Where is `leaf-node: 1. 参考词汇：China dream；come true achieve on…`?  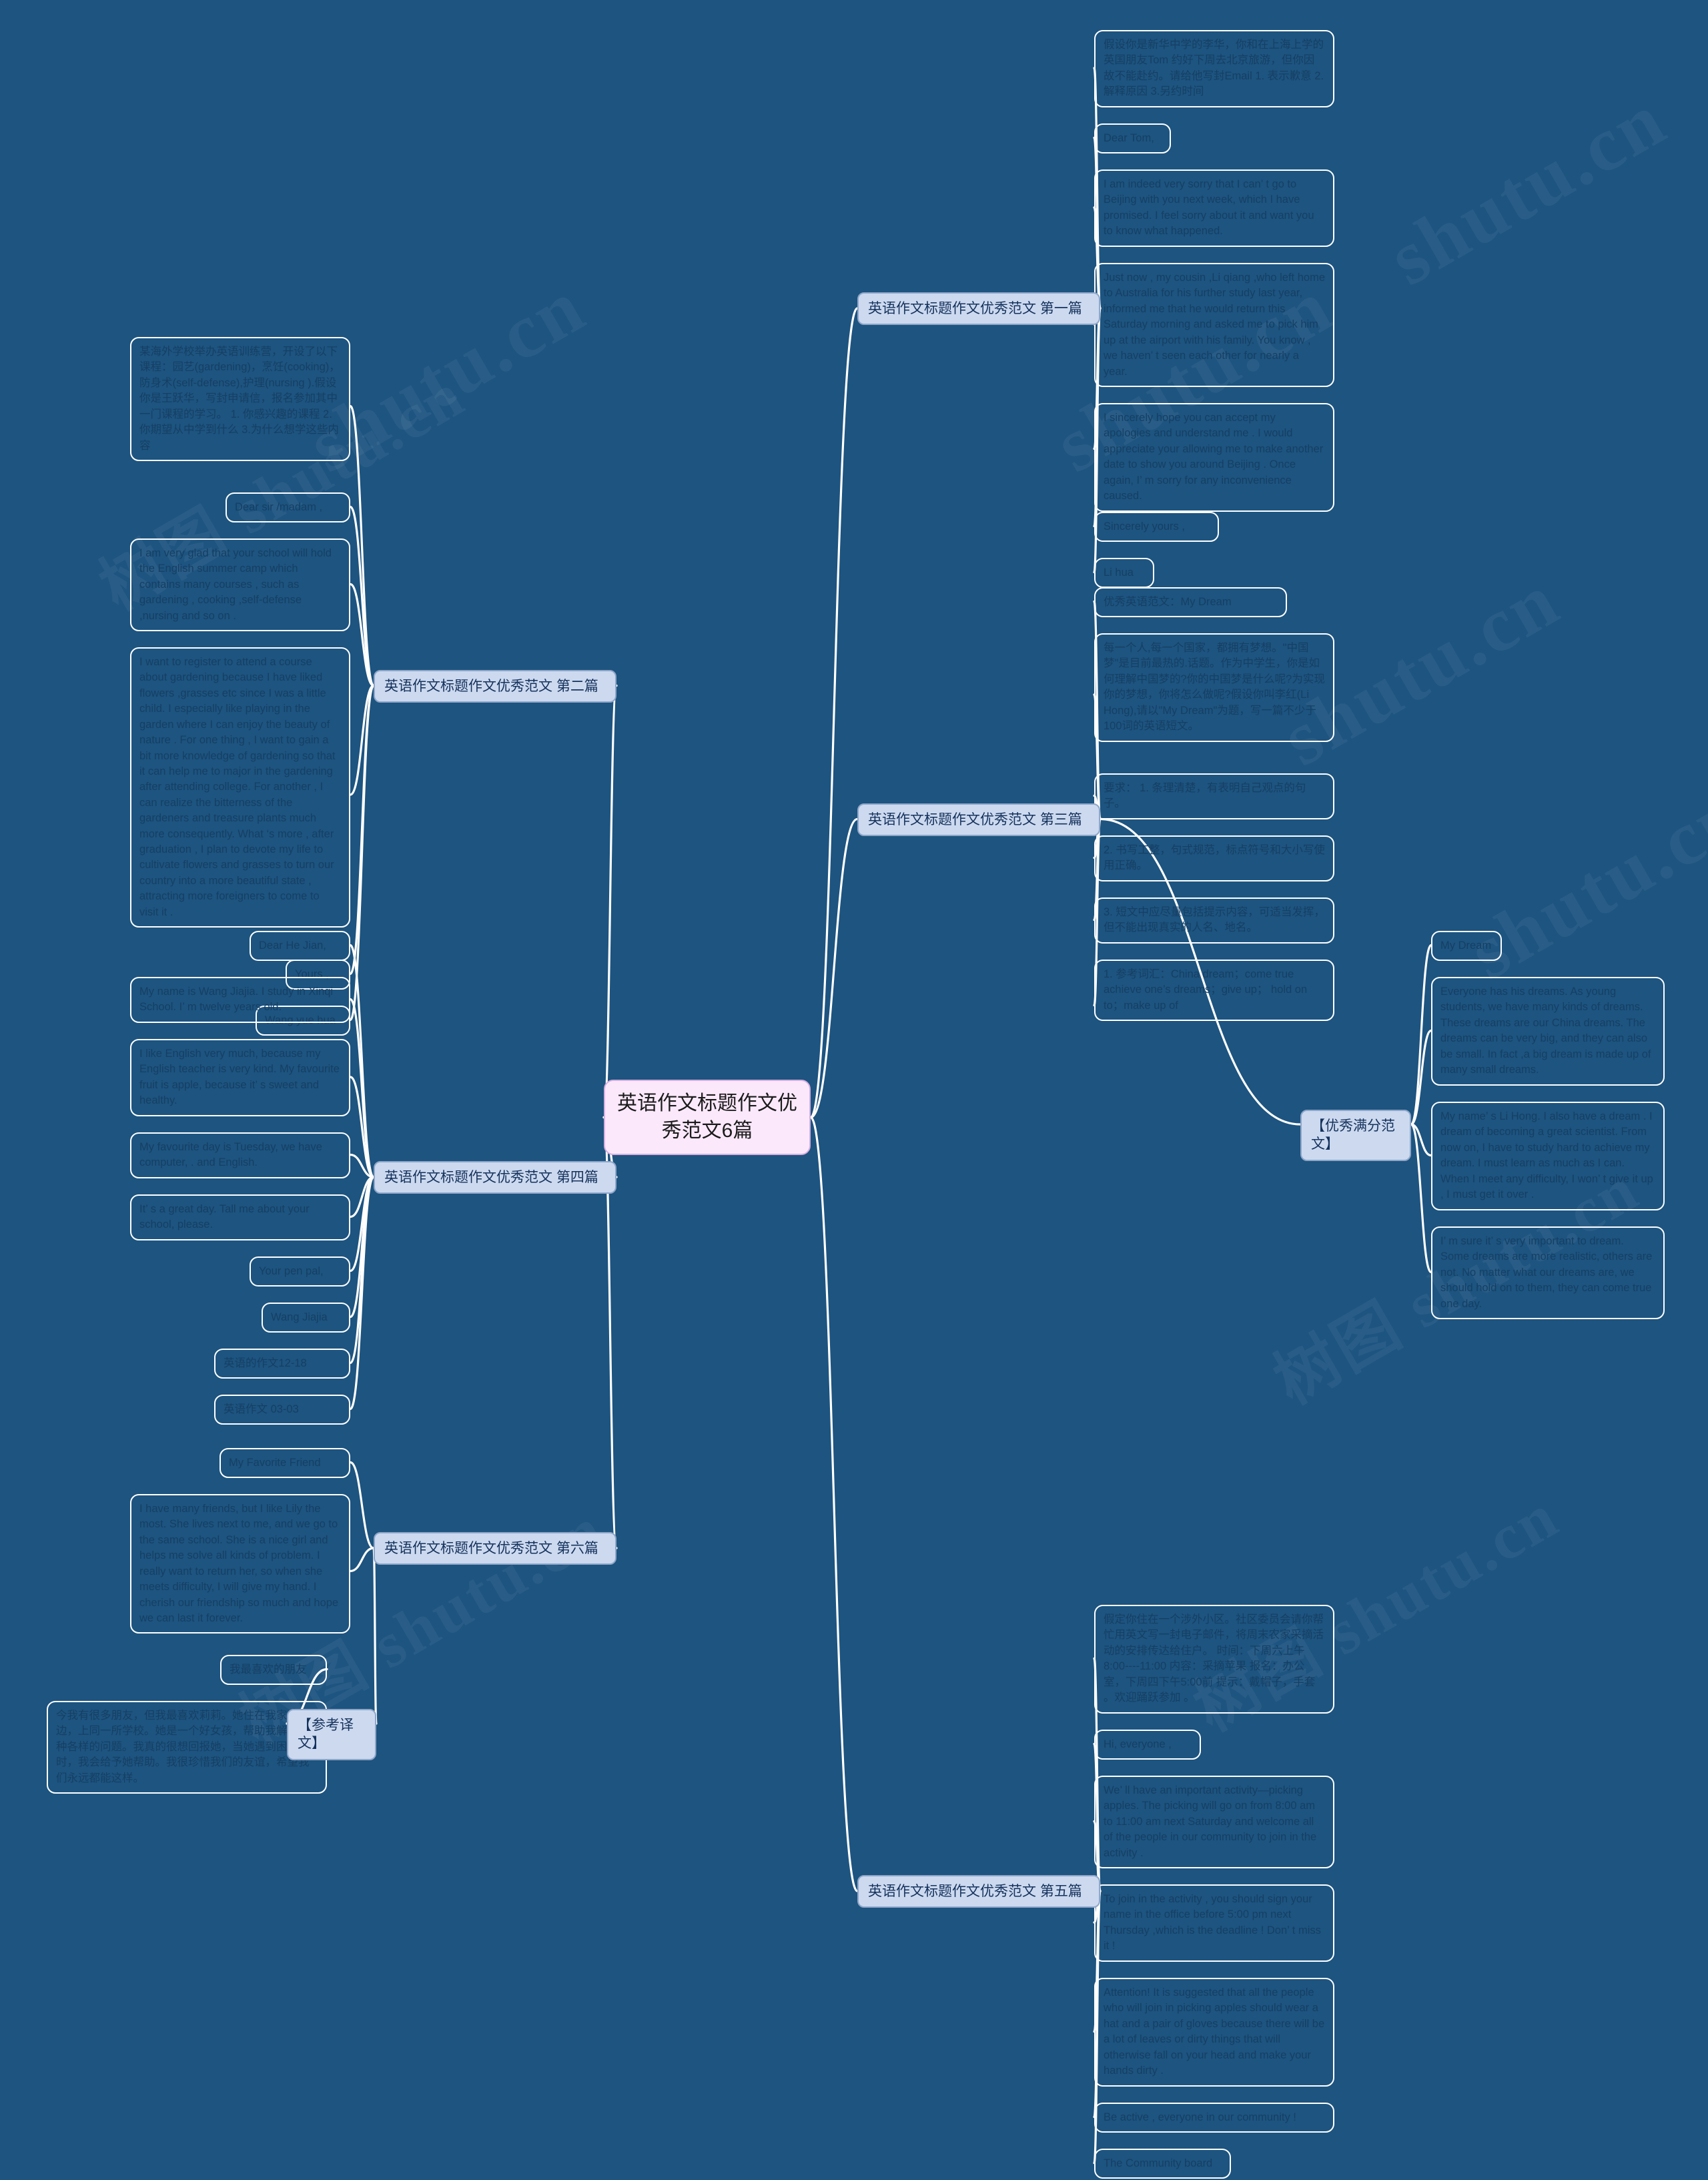 leaf-node: 1. 参考词汇：China dream；come true achieve on… is located at coordinates (1214, 991).